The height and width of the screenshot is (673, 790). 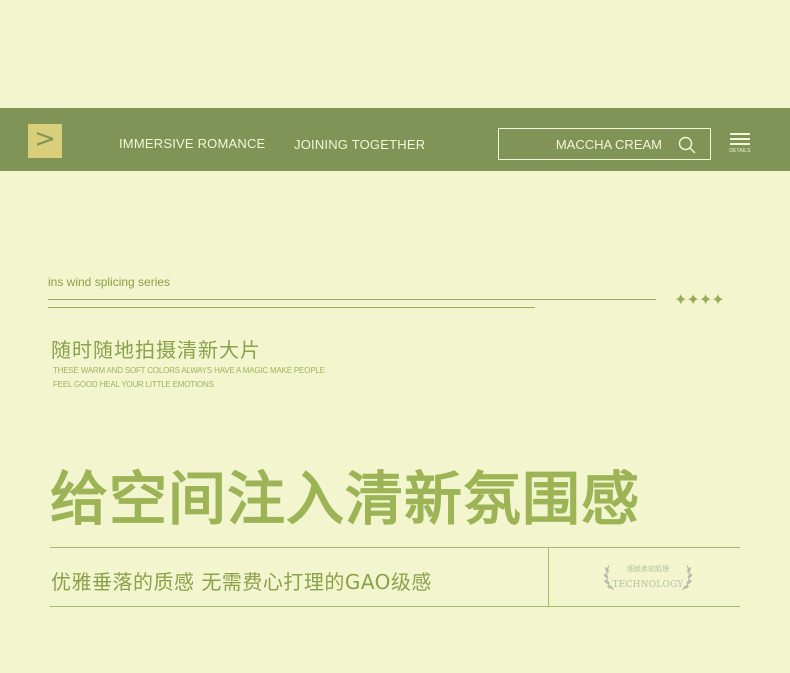 I want to click on arrow-icon: >, so click(x=45, y=139).